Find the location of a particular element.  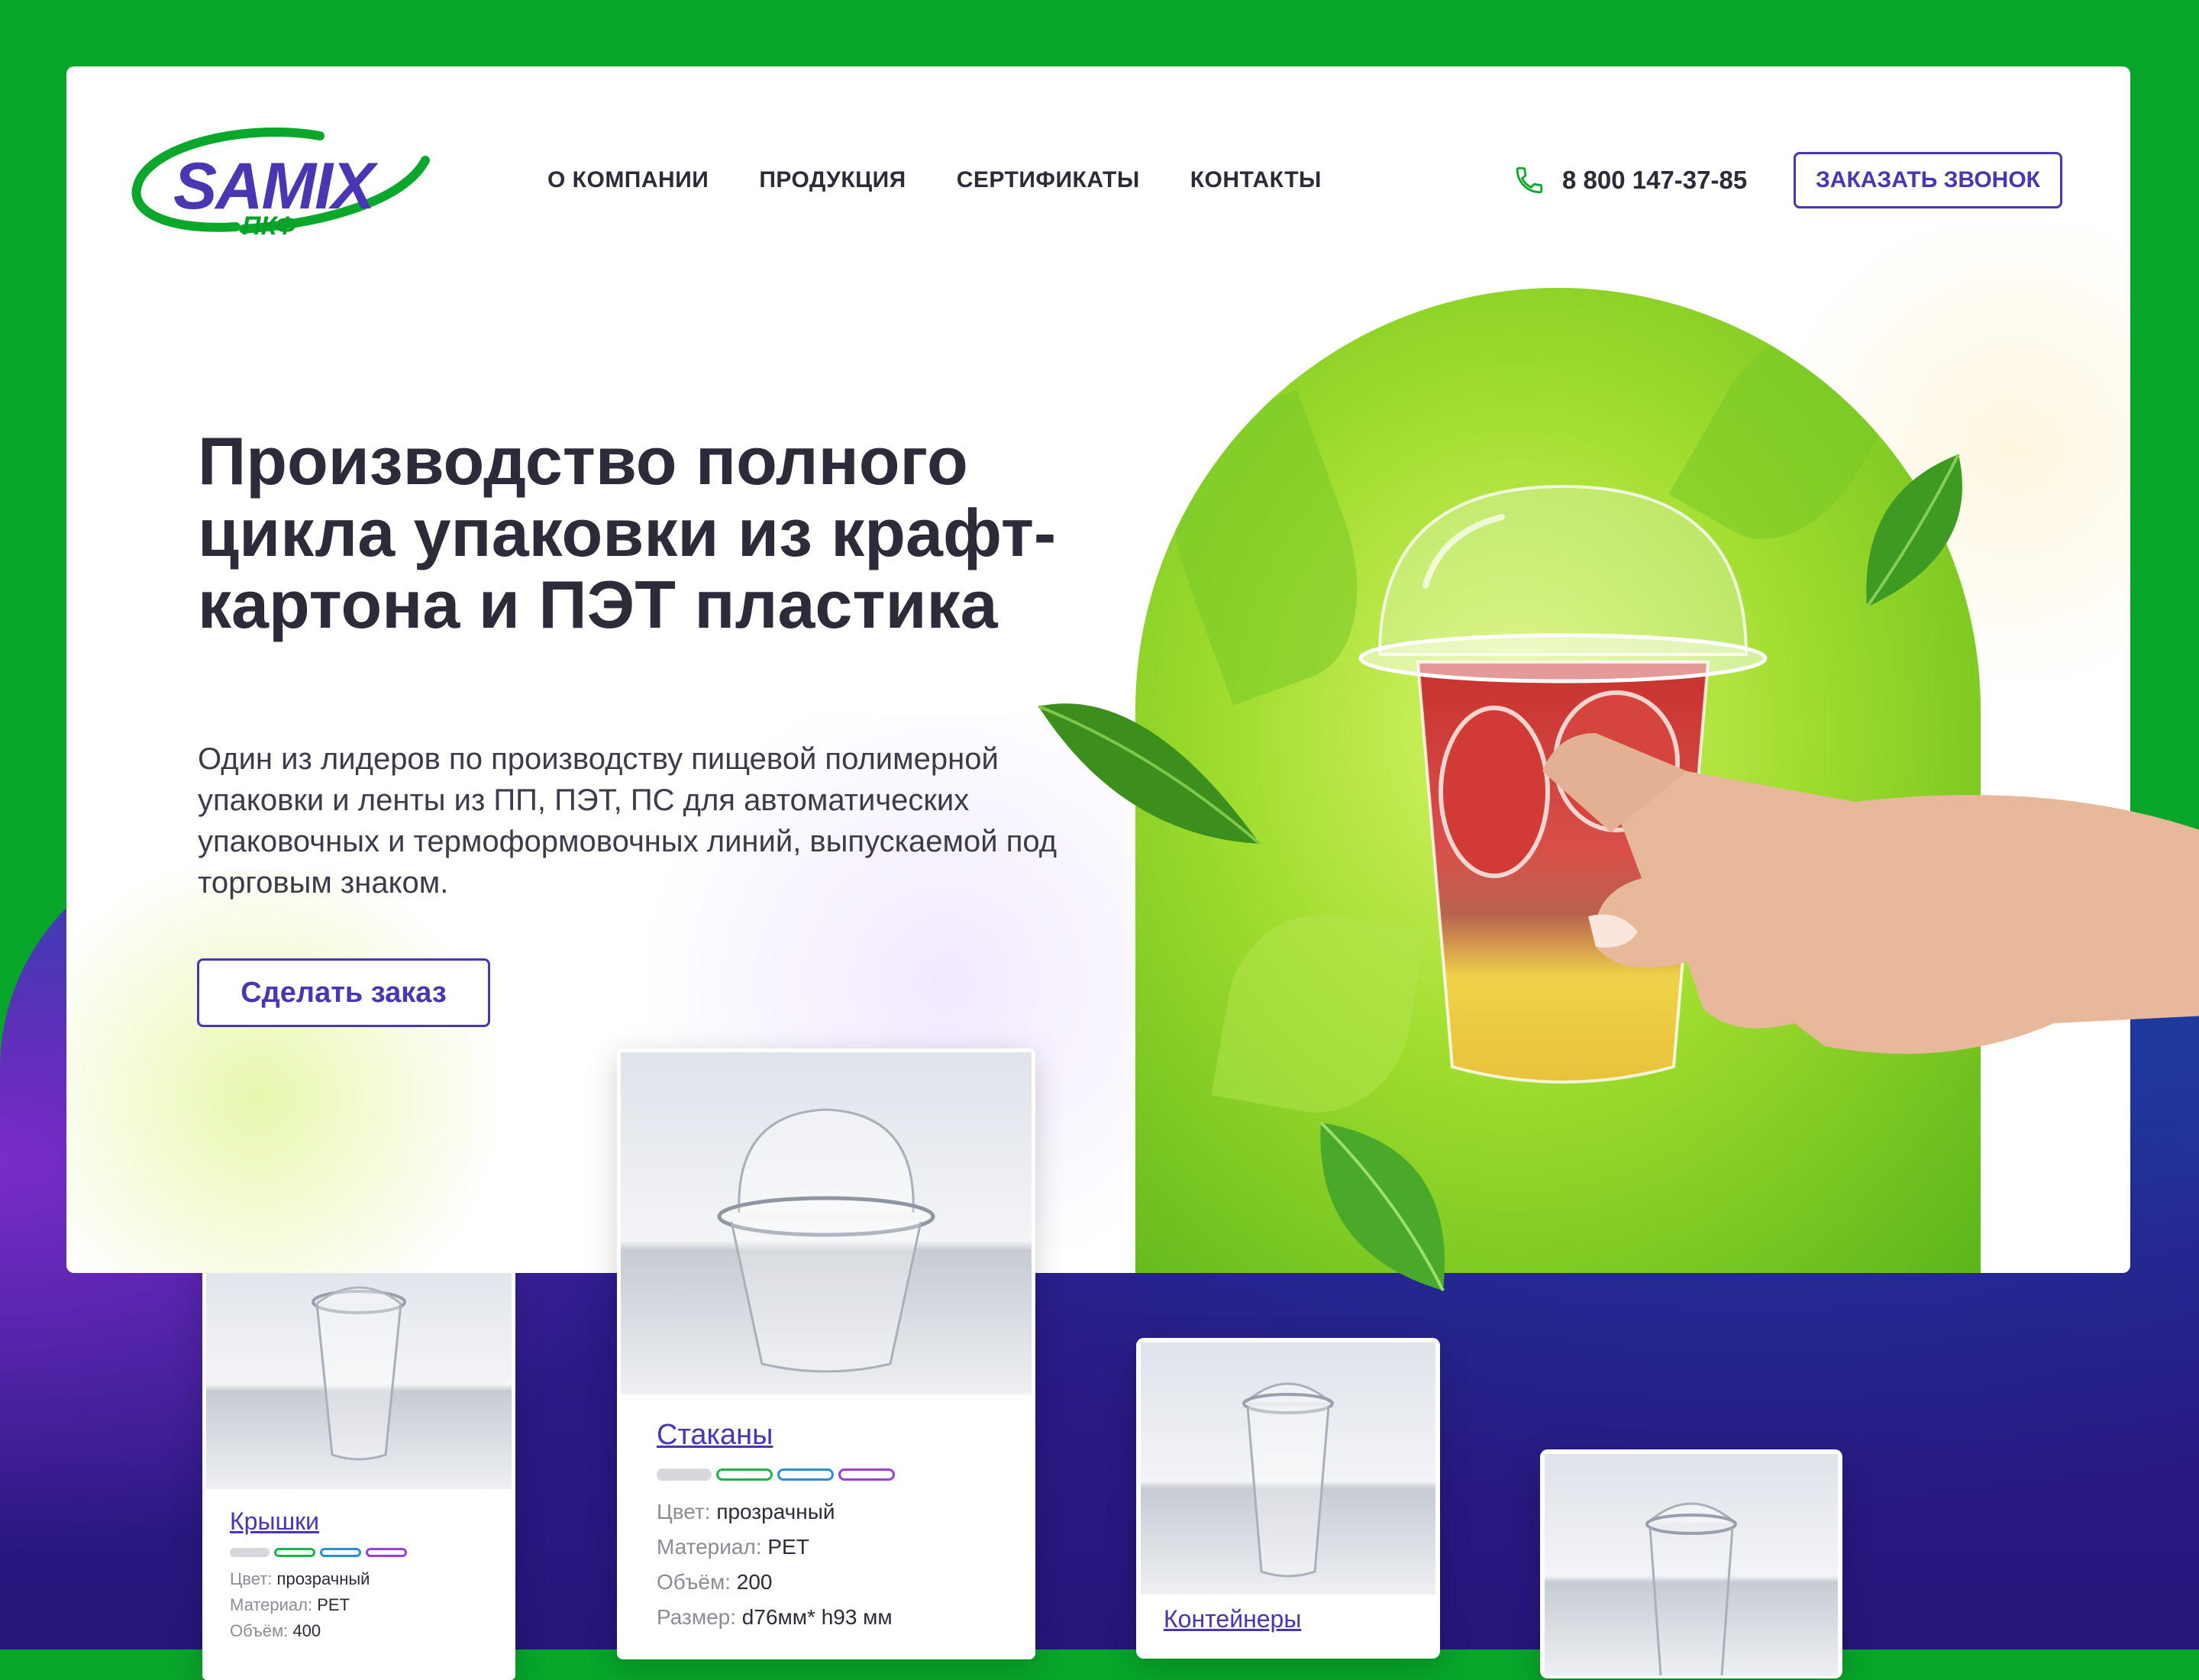

product-spec: Объём: 200 is located at coordinates (715, 1582).